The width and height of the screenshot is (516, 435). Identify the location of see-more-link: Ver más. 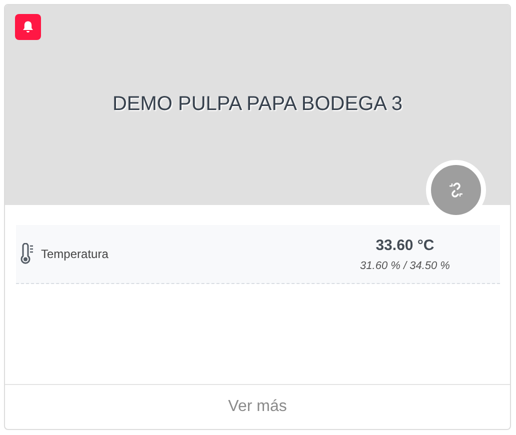
(257, 407).